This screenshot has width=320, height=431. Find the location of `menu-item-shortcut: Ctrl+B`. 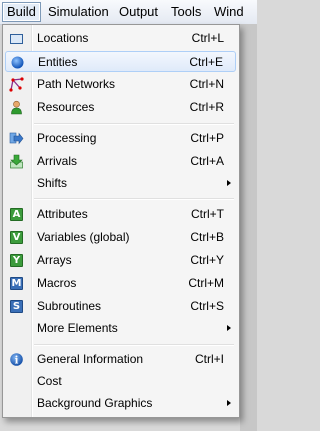

menu-item-shortcut: Ctrl+B is located at coordinates (207, 237).